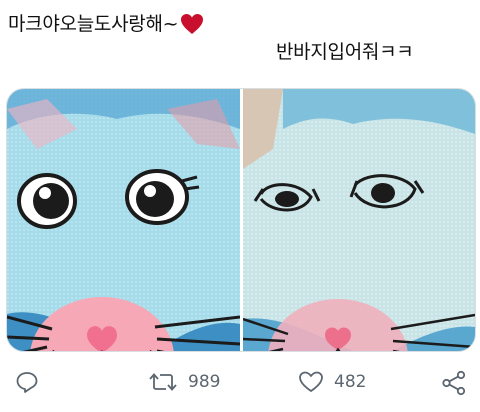 The width and height of the screenshot is (480, 412). I want to click on tweet-line-1-text: 마크야오늘도사랑해~, so click(93, 24).